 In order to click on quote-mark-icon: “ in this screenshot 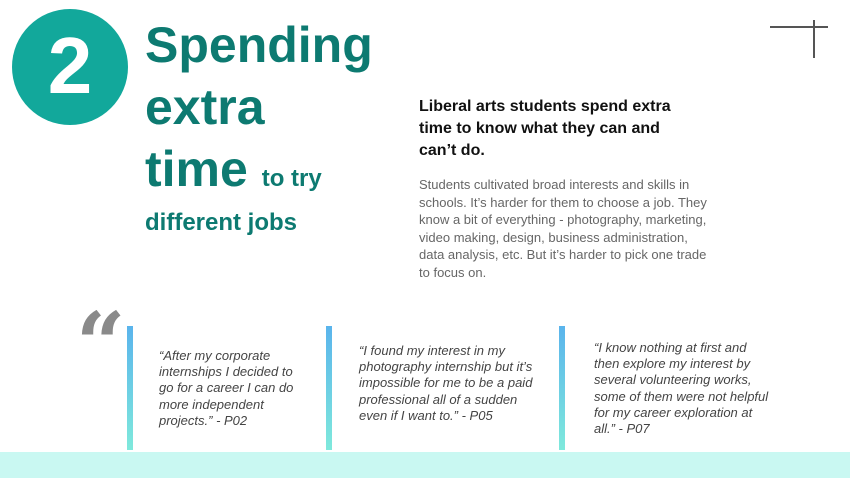, I will do `click(101, 344)`.